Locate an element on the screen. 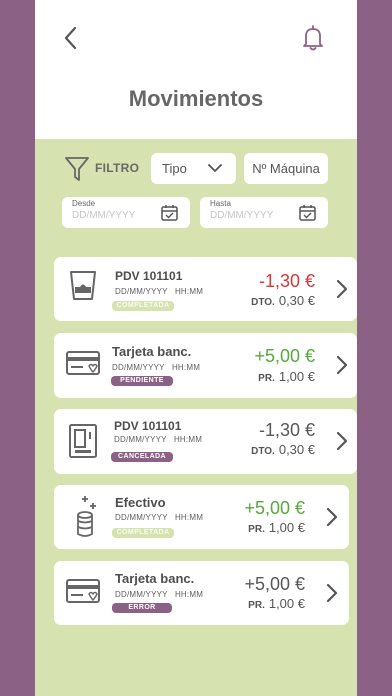  hasta-placeholder: DD/MM/YYYY is located at coordinates (242, 215).